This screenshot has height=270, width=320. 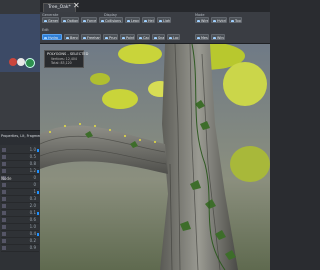 What do you see at coordinates (20, 157) in the screenshot?
I see `property-row: 0.5` at bounding box center [20, 157].